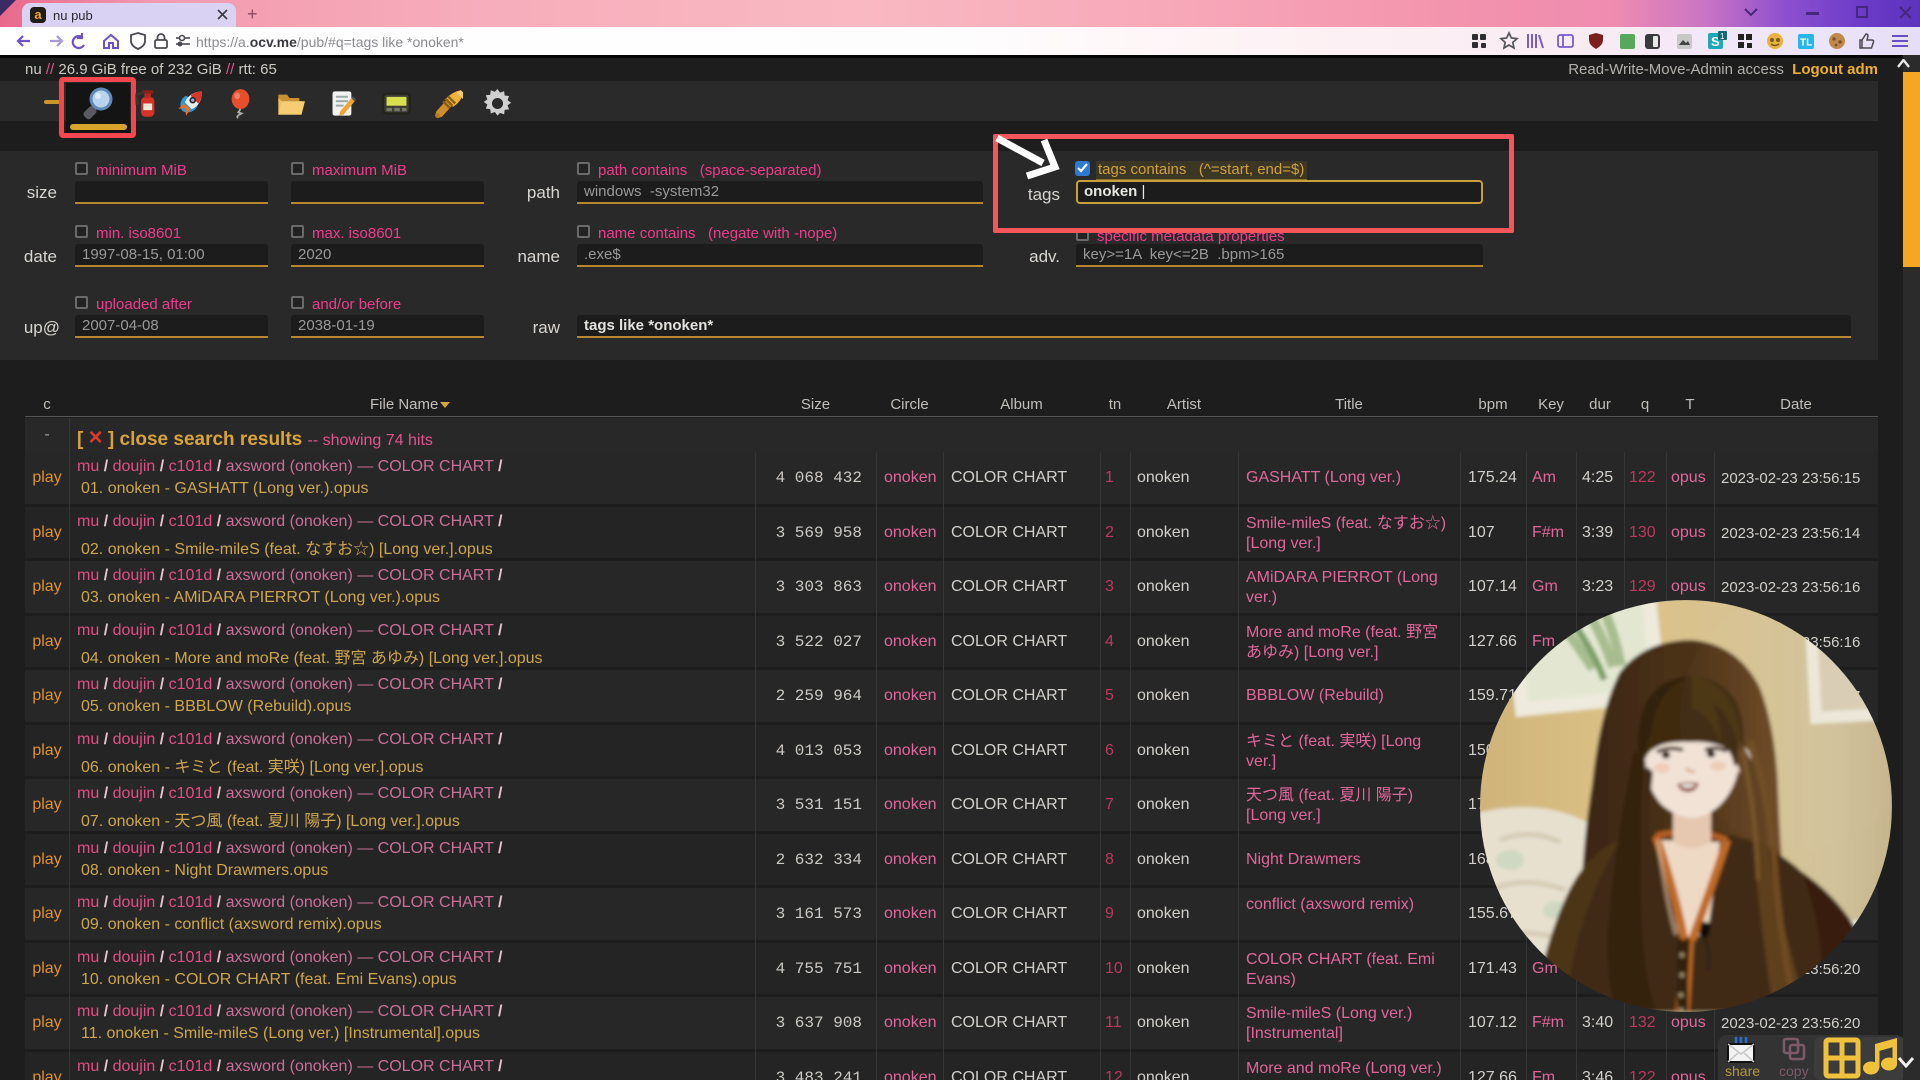 The width and height of the screenshot is (1920, 1080). What do you see at coordinates (1722, 36) in the screenshot?
I see `svg-text: 1` at bounding box center [1722, 36].